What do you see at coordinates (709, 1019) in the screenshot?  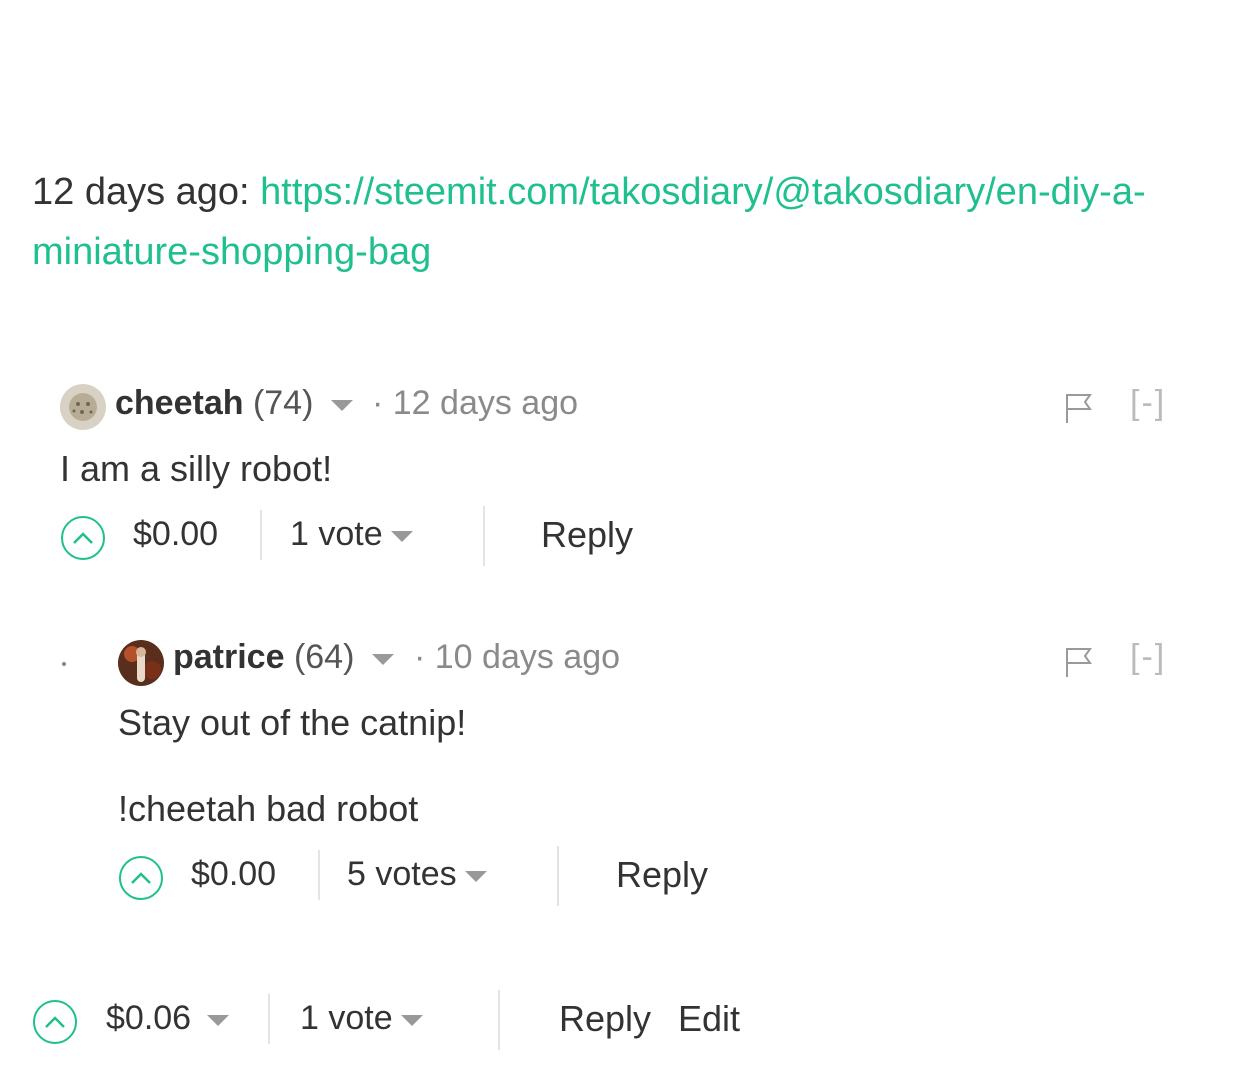 I see `edit-button: Edit` at bounding box center [709, 1019].